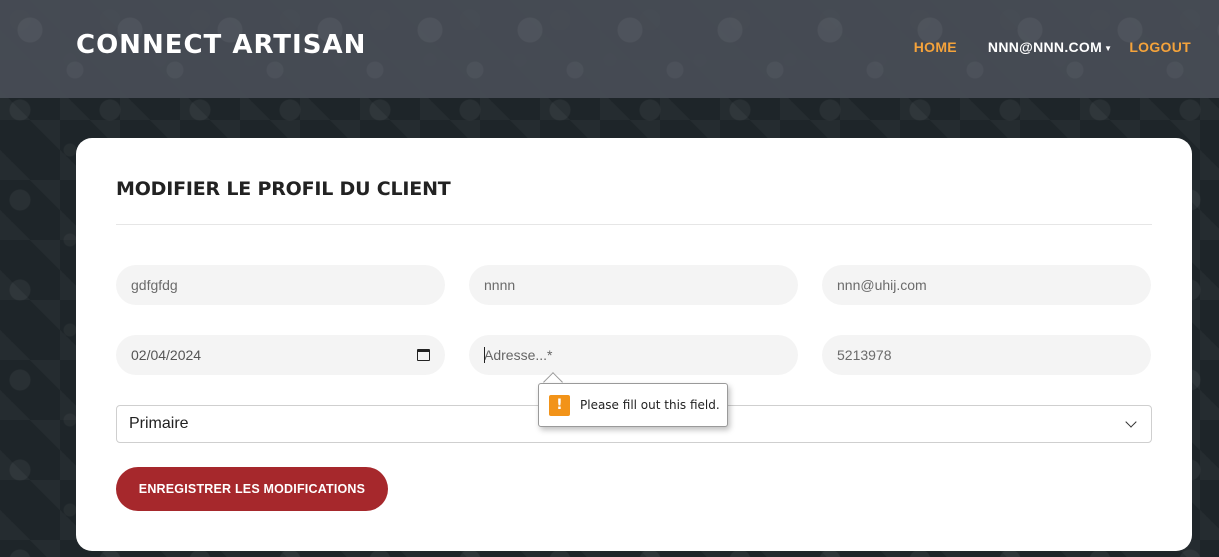 This screenshot has height=557, width=1219. What do you see at coordinates (633, 355) in the screenshot?
I see `address-input` at bounding box center [633, 355].